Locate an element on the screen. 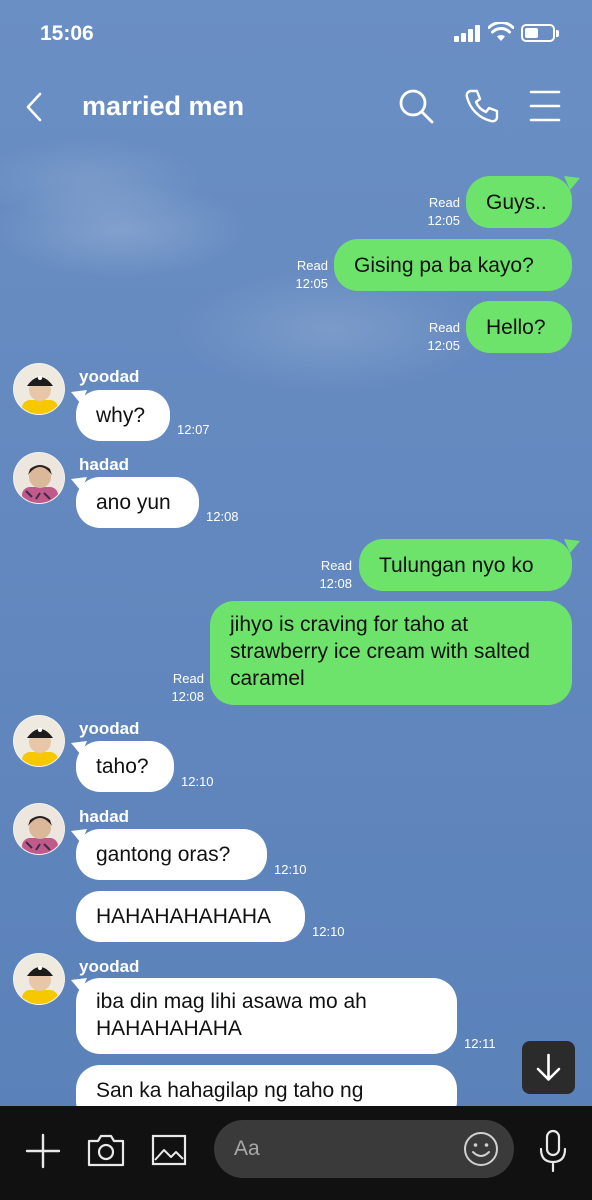  message-bubble-received: why? is located at coordinates (123, 415).